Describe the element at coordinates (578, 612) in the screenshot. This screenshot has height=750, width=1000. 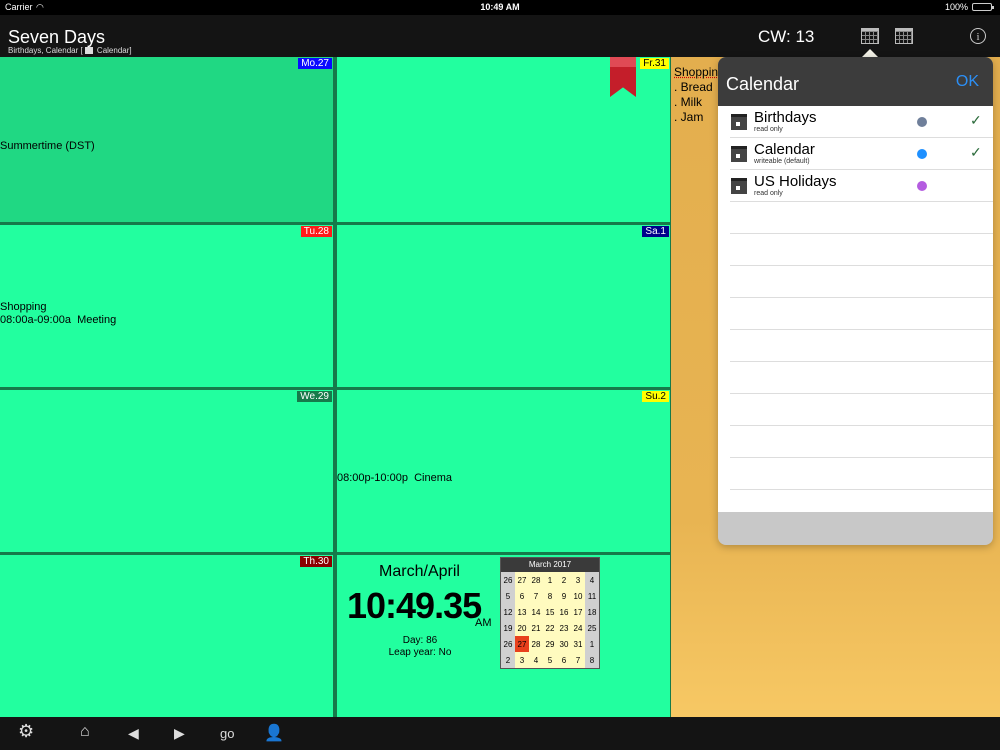
I see `mini-calendar-day: 17` at that location.